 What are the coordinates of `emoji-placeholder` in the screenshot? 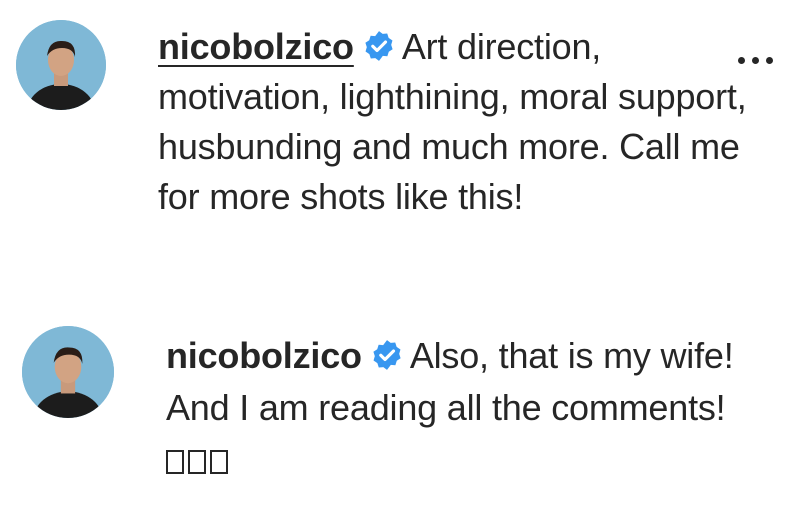 It's located at (199, 459).